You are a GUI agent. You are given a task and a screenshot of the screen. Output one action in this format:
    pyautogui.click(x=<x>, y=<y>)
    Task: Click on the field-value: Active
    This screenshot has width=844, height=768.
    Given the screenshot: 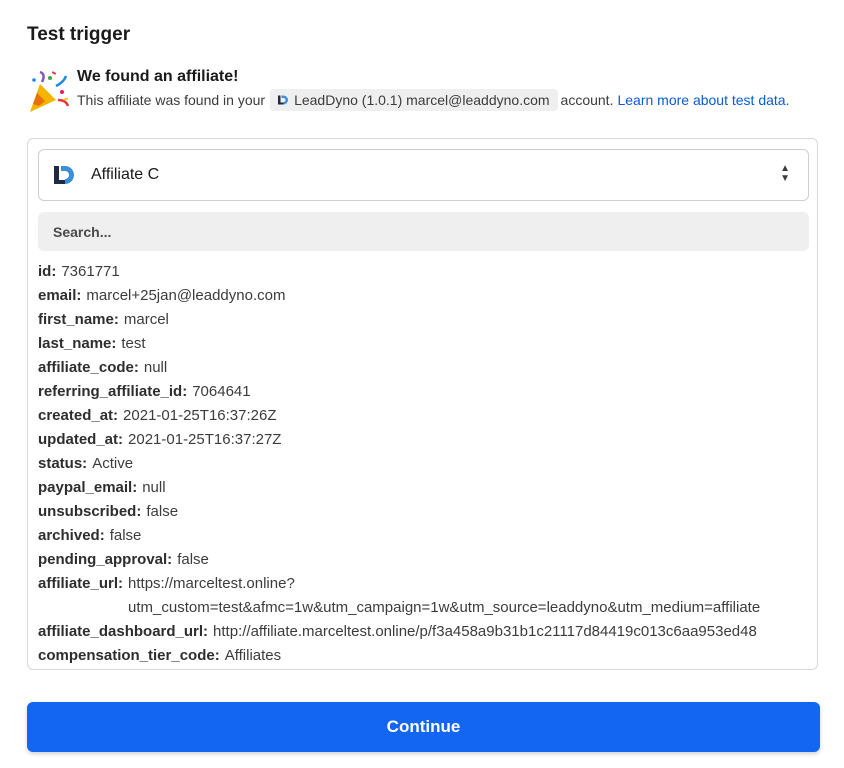 What is the action you would take?
    pyautogui.click(x=113, y=463)
    